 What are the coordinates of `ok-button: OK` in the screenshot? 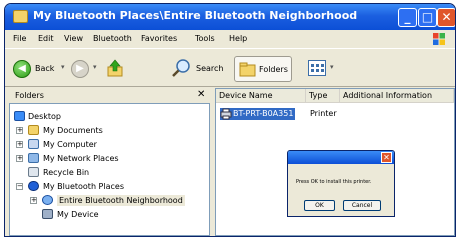 It's located at (319, 205).